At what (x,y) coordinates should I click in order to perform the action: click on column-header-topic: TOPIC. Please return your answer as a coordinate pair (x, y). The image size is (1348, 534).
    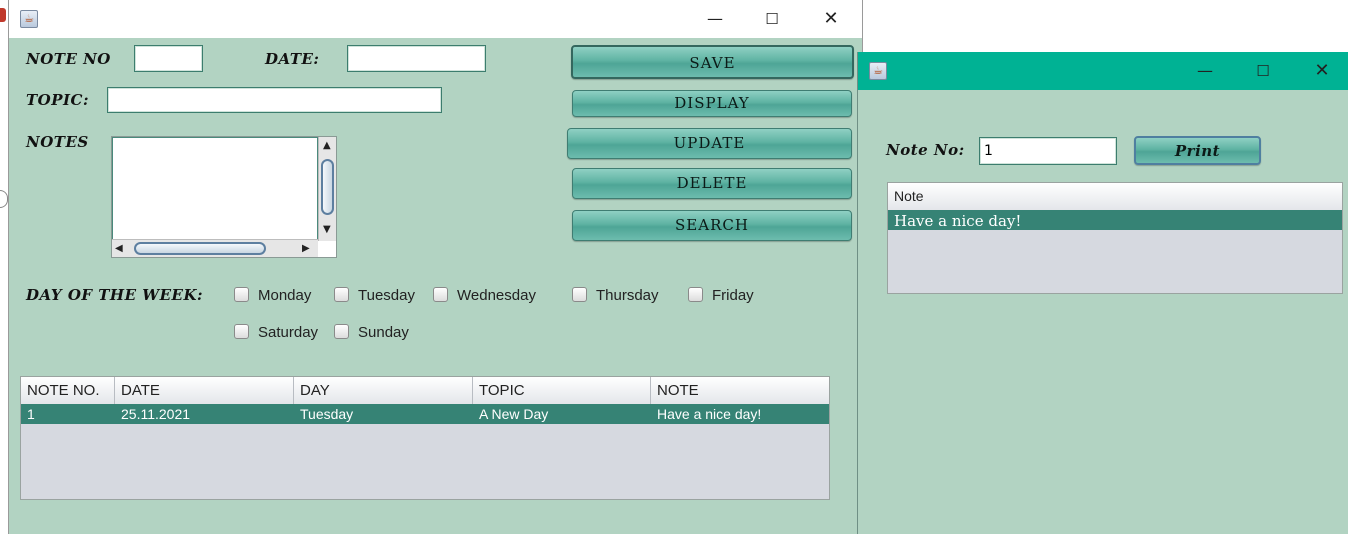
    Looking at the image, I should click on (562, 390).